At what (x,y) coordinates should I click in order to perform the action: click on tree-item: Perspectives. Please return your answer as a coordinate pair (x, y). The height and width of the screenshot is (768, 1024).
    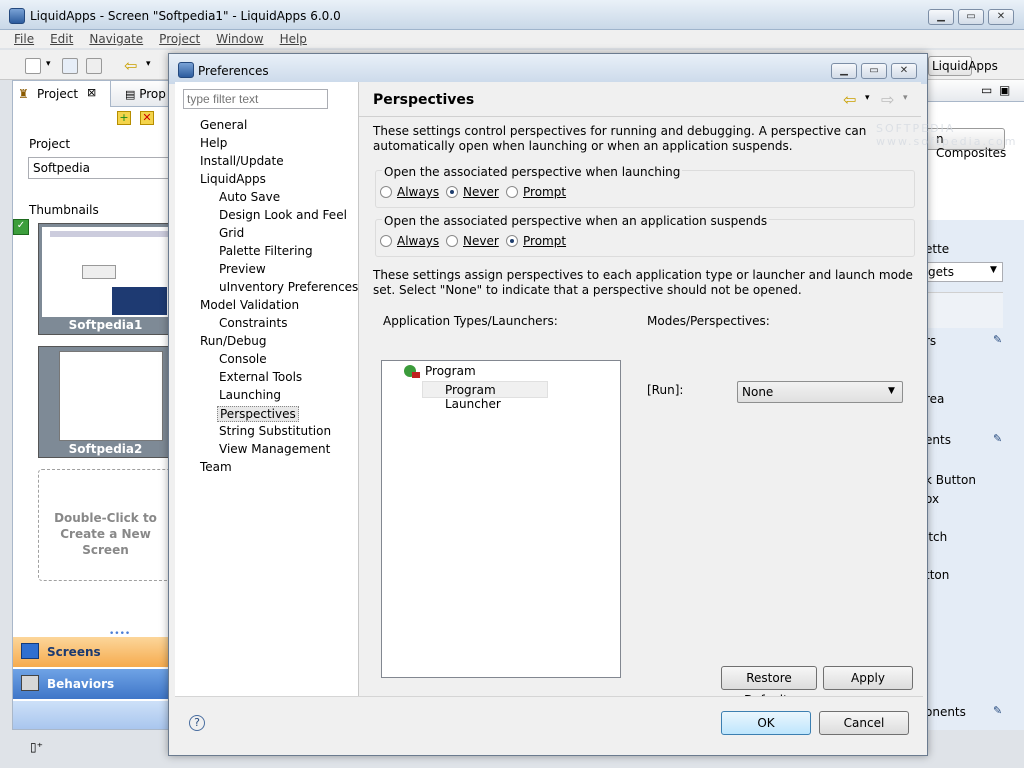
    Looking at the image, I should click on (258, 414).